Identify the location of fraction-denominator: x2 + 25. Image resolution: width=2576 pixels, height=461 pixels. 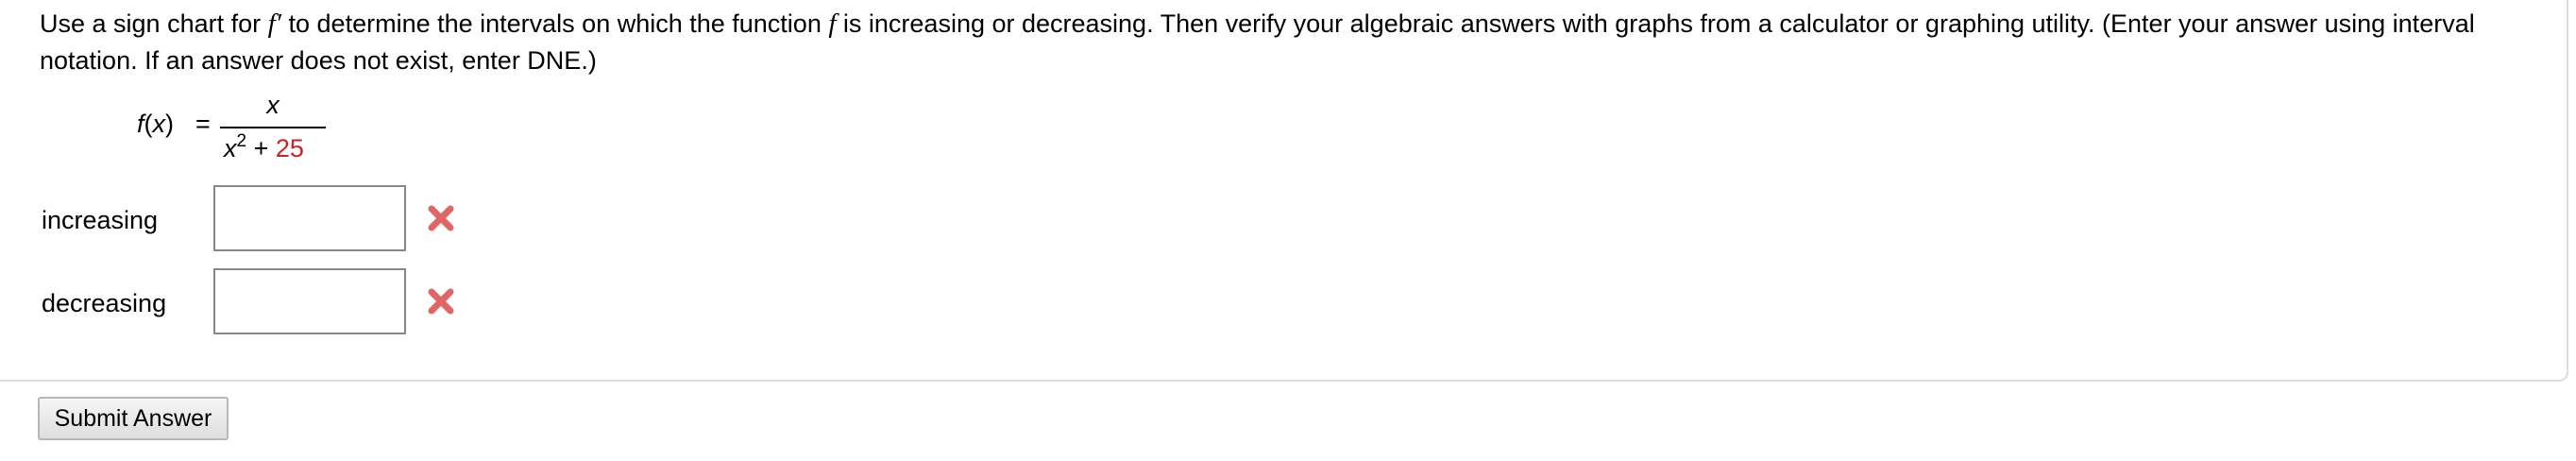
(264, 147).